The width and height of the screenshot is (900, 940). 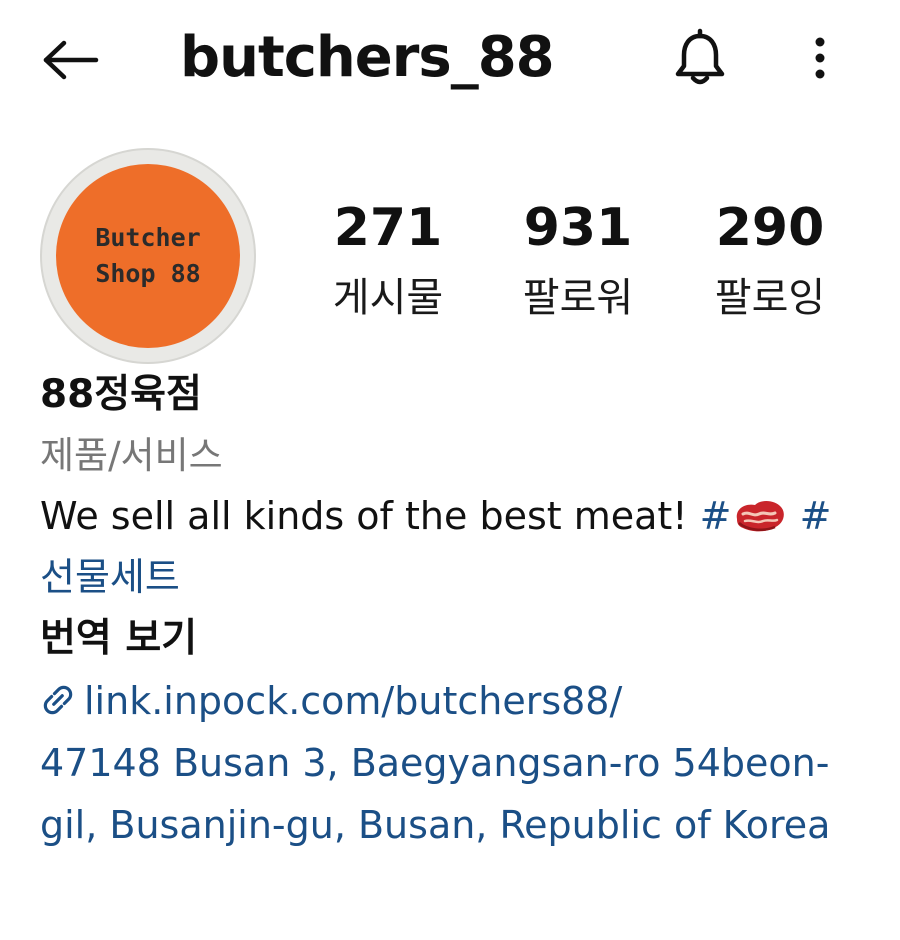 I want to click on hashtag-symbol: #, so click(x=715, y=516).